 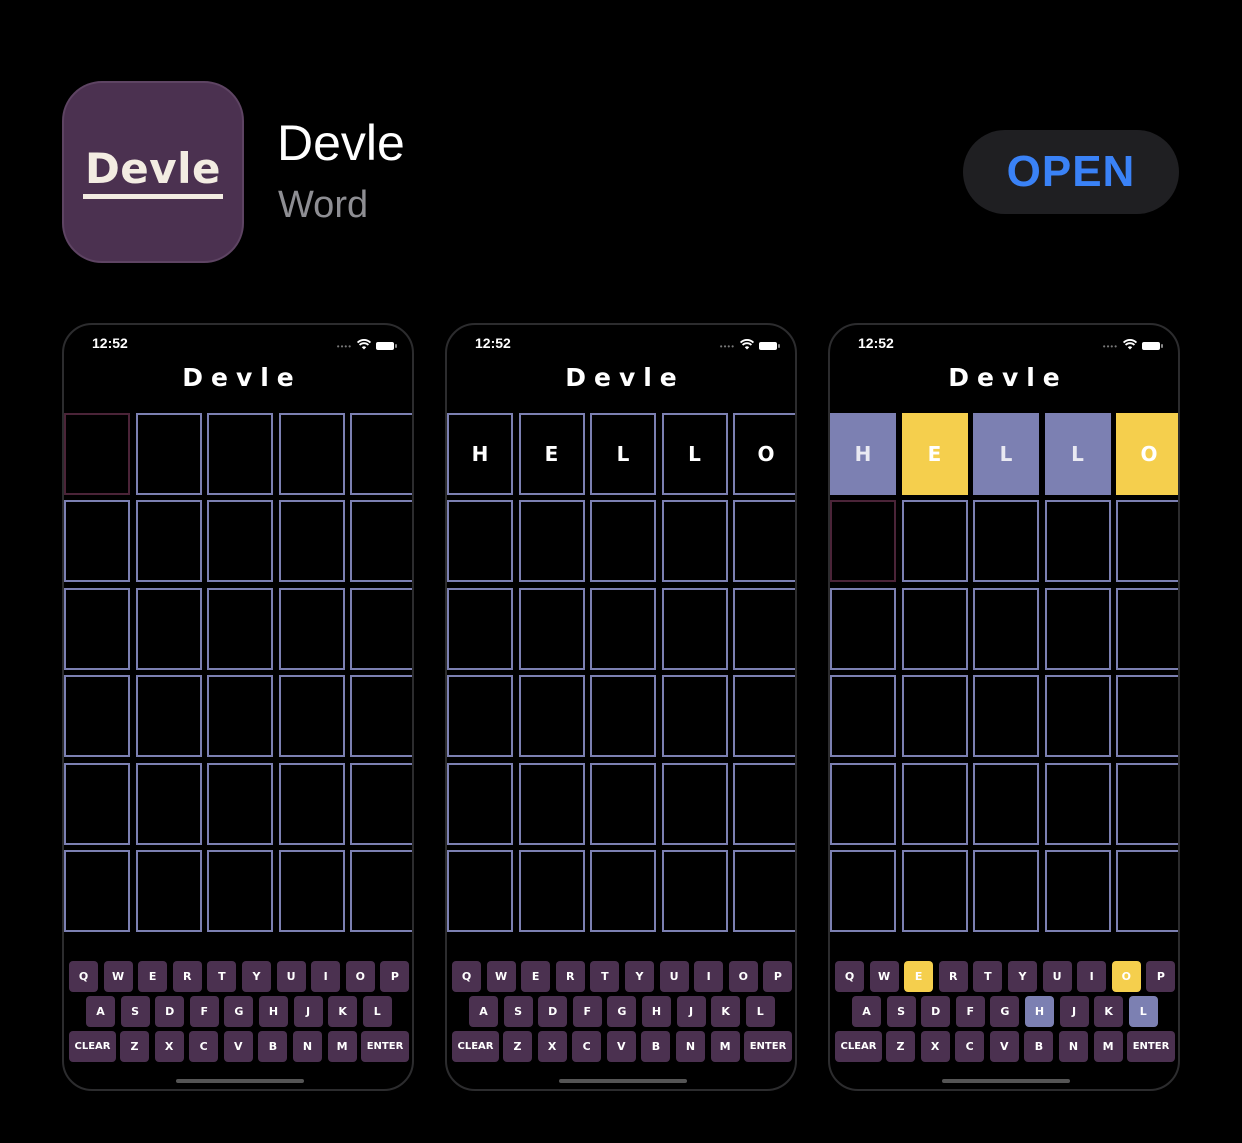 What do you see at coordinates (884, 976) in the screenshot?
I see `key-w: W` at bounding box center [884, 976].